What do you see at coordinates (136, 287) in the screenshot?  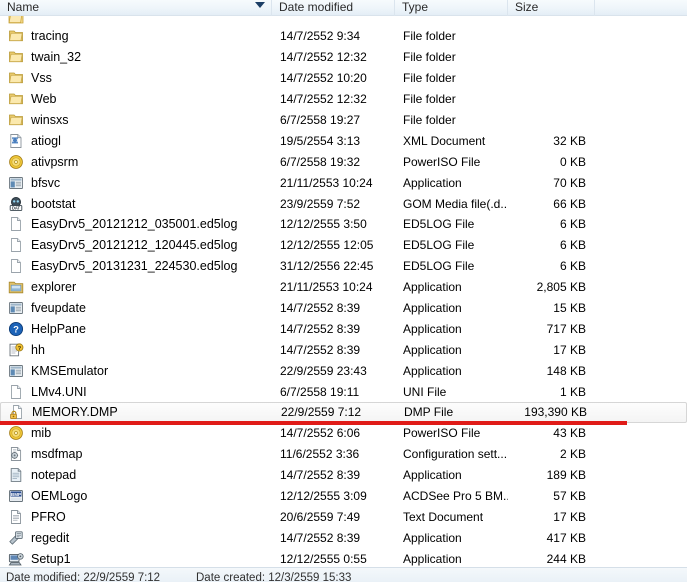 I see `file-name-cell: explorer` at bounding box center [136, 287].